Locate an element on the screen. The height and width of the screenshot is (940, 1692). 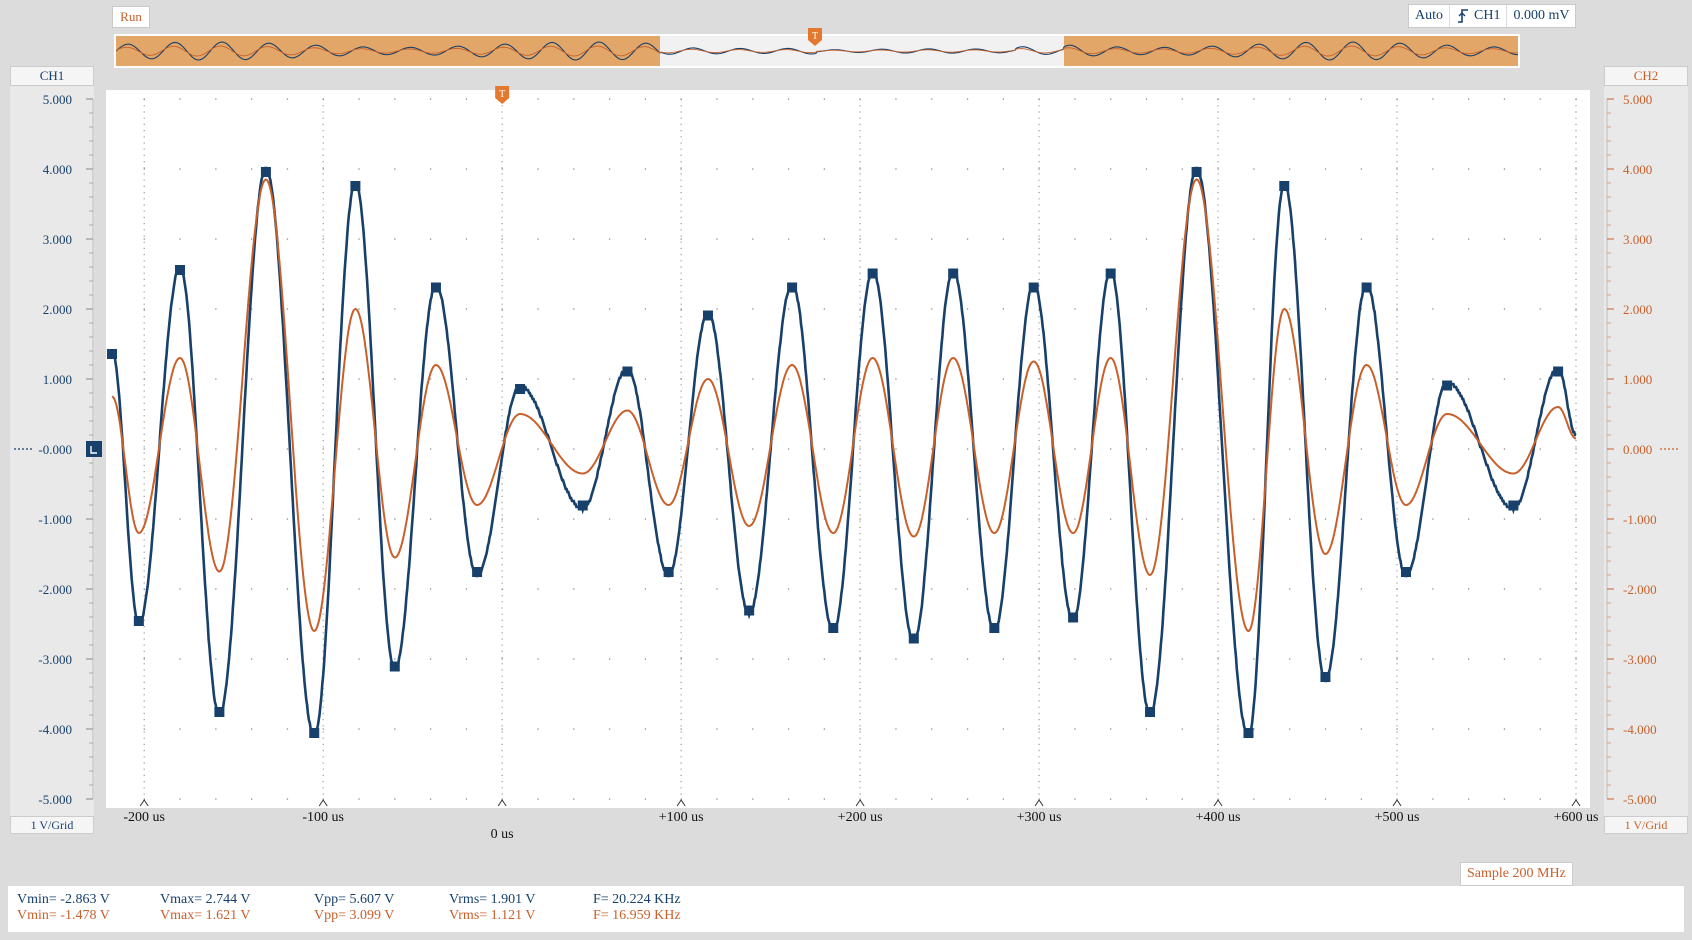
ch2-vpp: Vpp= 3.099 V is located at coordinates (354, 915).